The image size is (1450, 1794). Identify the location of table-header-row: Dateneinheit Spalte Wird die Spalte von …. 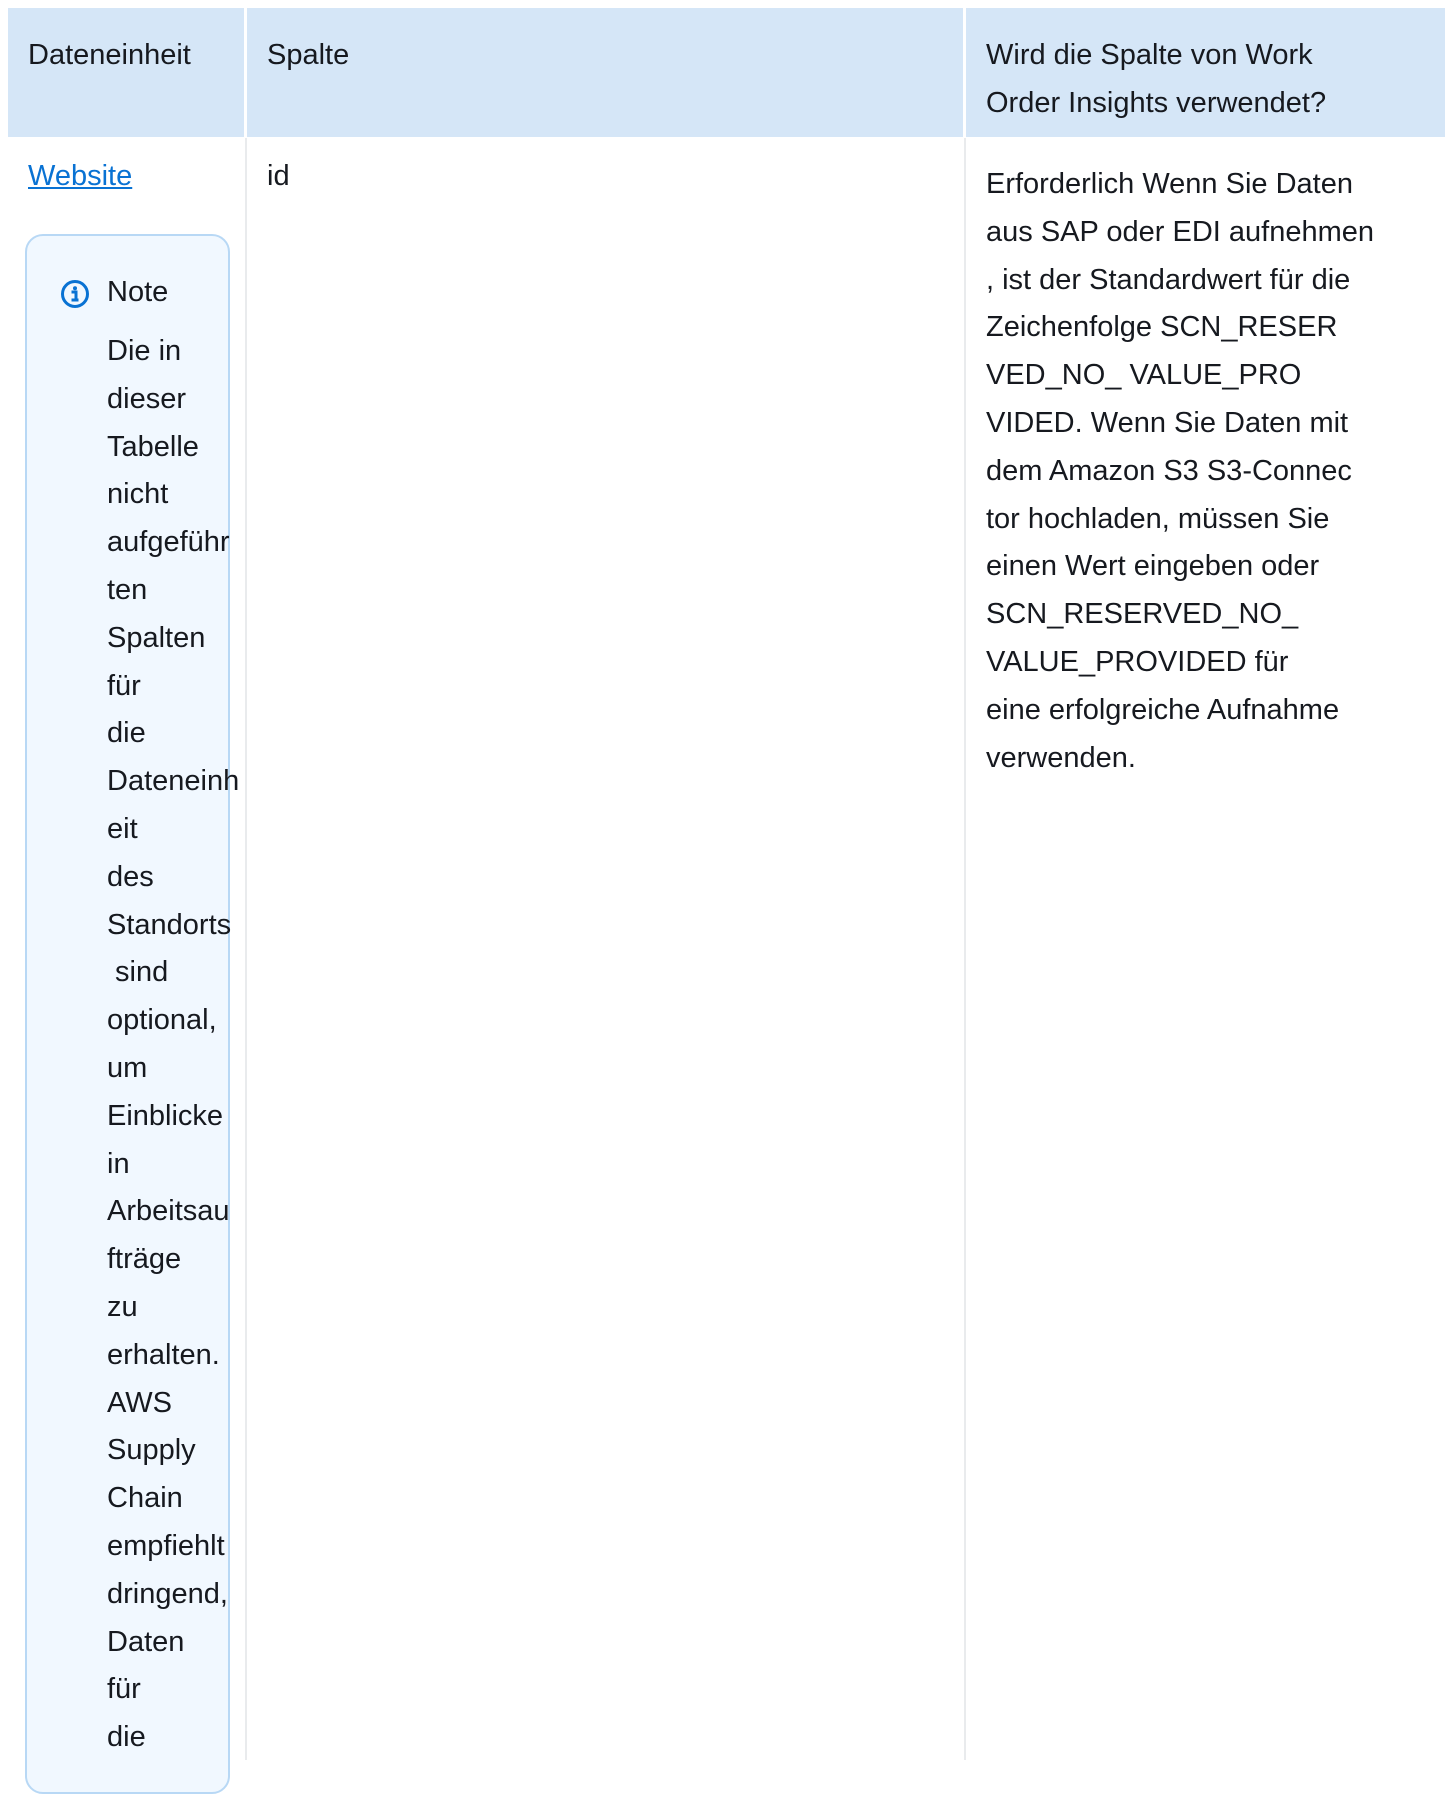
(726, 72).